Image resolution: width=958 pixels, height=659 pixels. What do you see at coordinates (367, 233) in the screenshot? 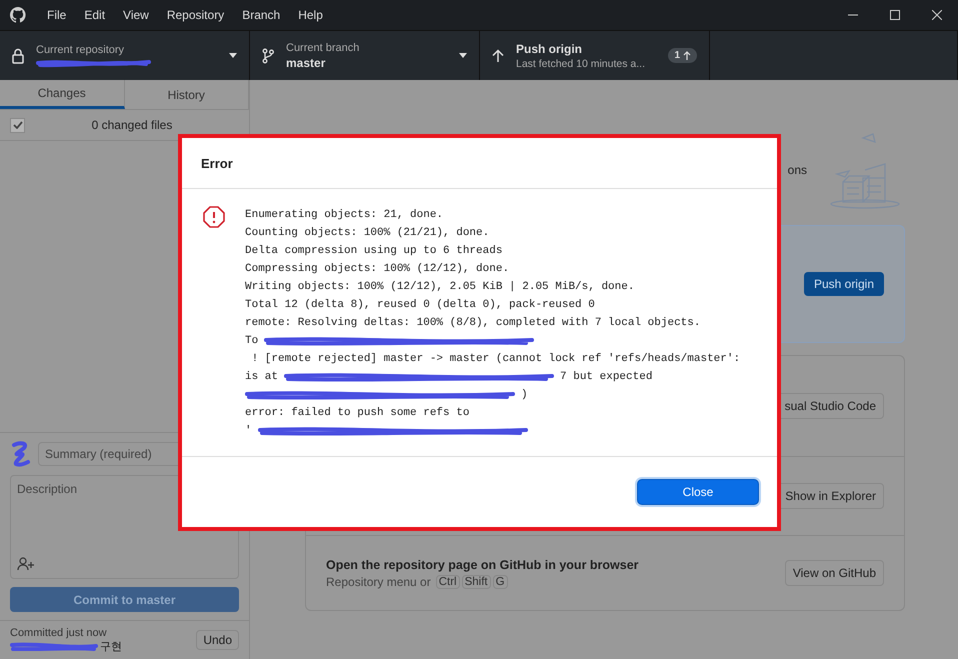
I see `log-text: Counting objects: 100% (21/21), done.` at bounding box center [367, 233].